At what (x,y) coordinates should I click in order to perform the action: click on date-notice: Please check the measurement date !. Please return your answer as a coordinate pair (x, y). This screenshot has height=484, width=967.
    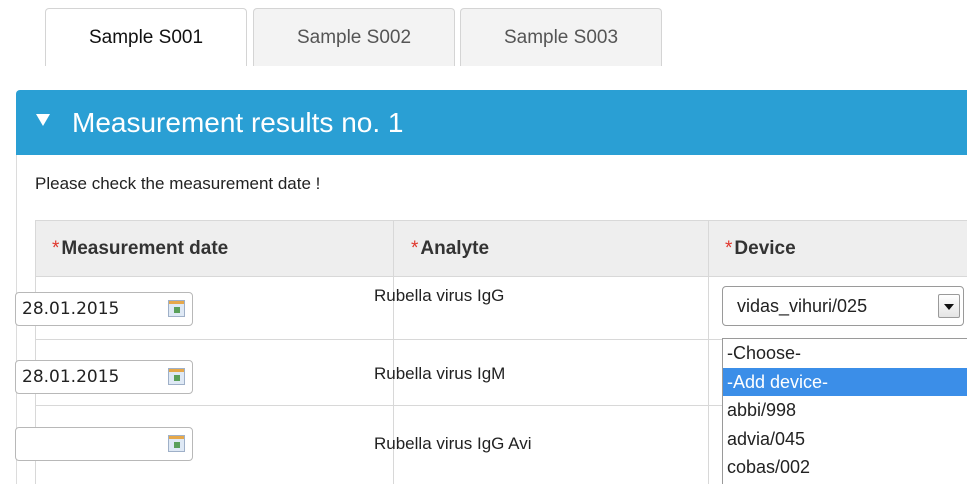
    Looking at the image, I should click on (178, 183).